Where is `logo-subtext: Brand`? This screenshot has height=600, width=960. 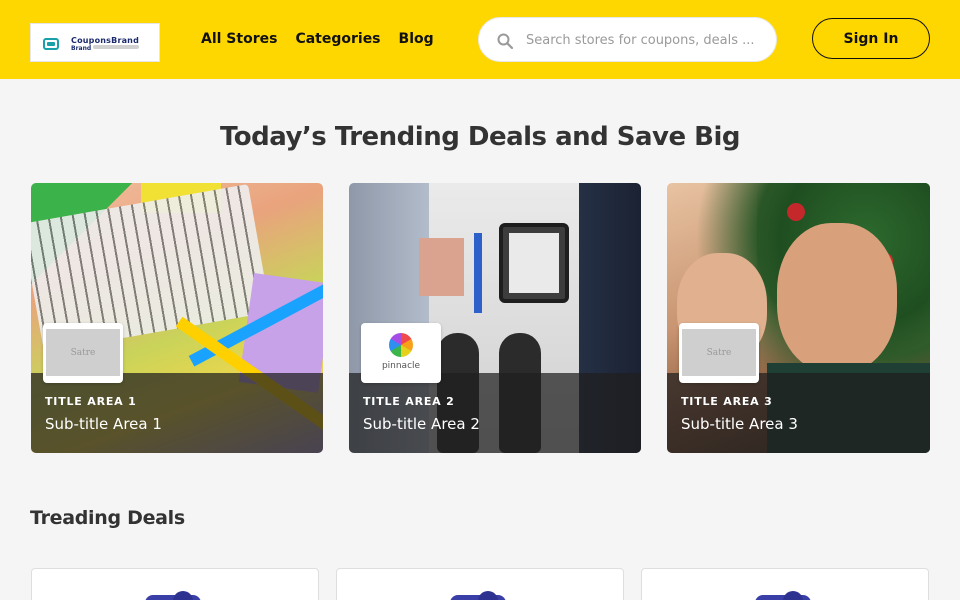 logo-subtext: Brand is located at coordinates (81, 48).